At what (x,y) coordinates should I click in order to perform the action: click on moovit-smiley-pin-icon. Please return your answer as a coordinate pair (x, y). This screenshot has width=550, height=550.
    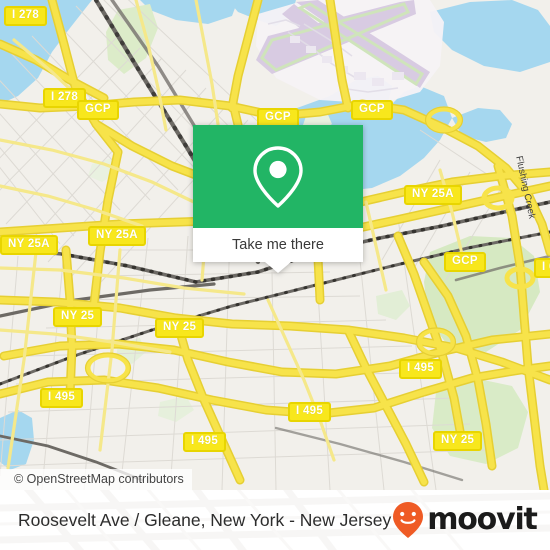
    Looking at the image, I should click on (408, 520).